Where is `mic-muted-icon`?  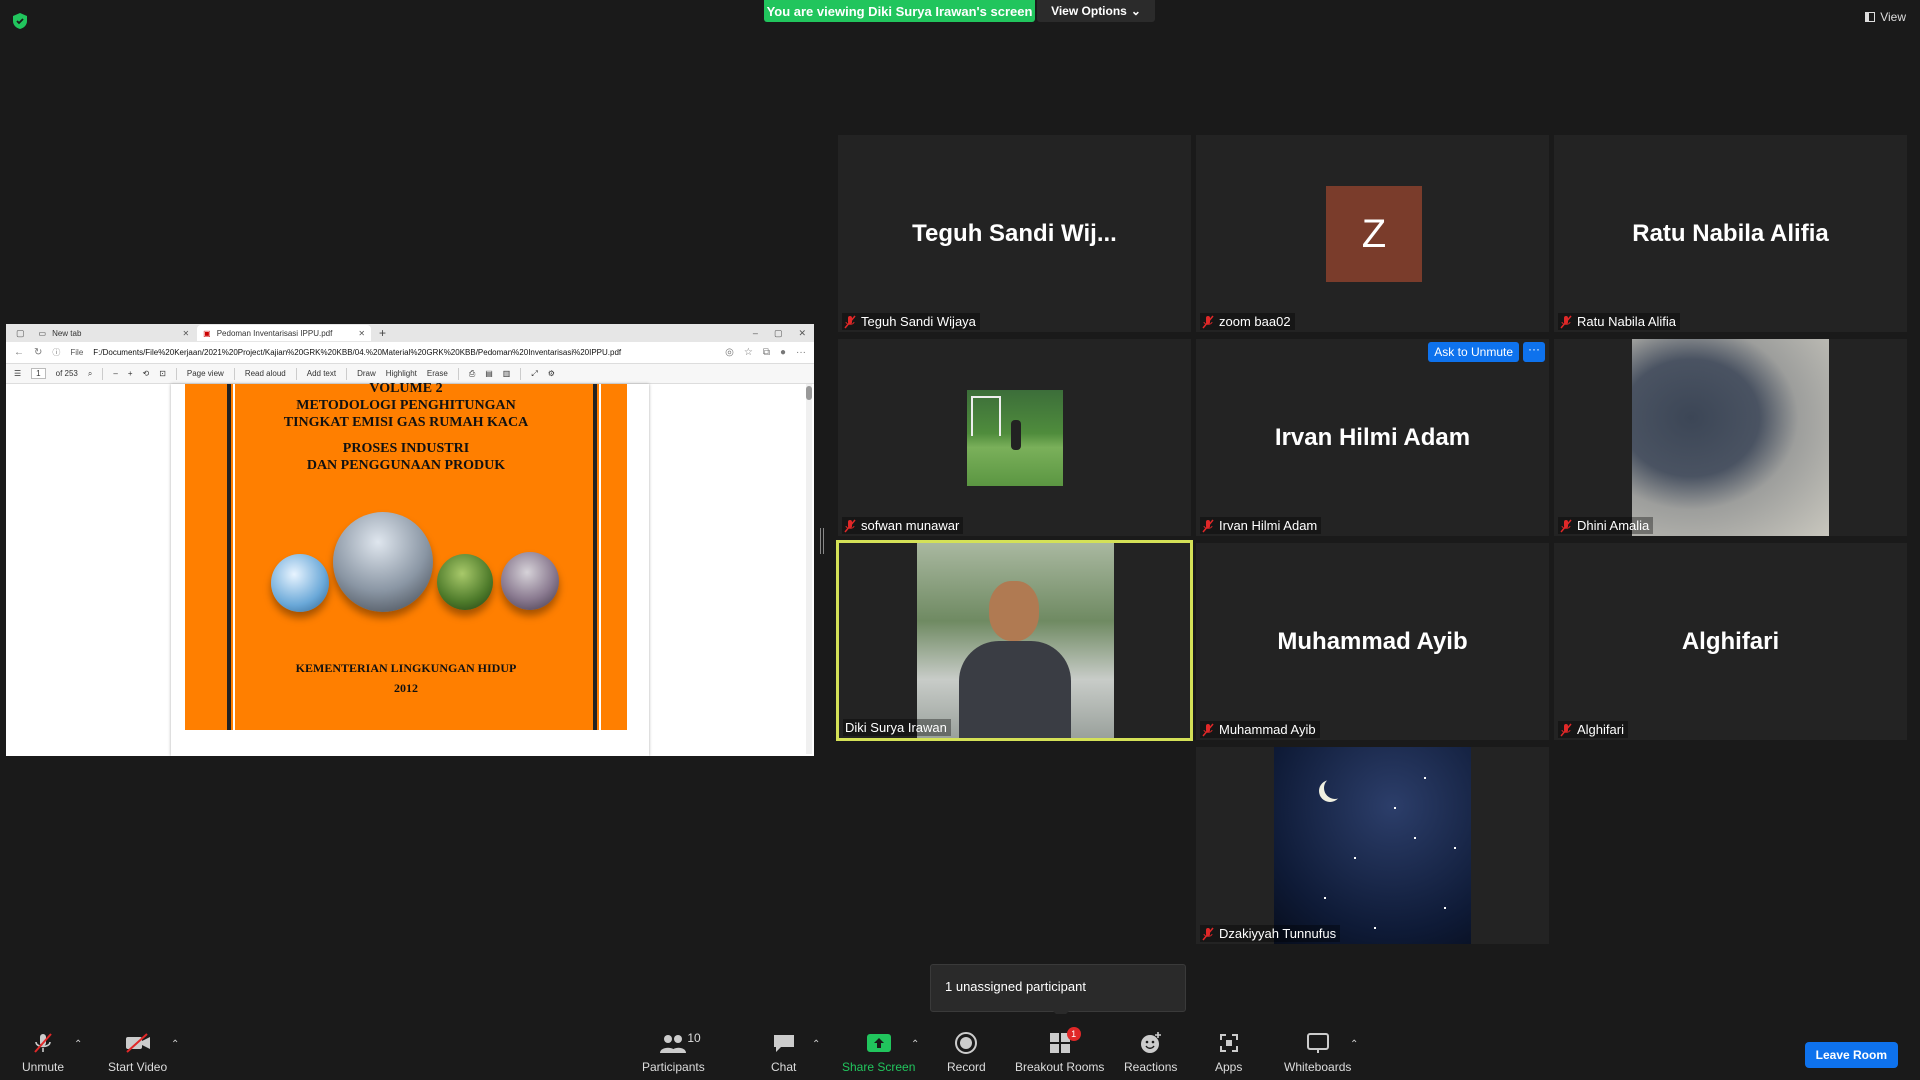 mic-muted-icon is located at coordinates (1208, 729).